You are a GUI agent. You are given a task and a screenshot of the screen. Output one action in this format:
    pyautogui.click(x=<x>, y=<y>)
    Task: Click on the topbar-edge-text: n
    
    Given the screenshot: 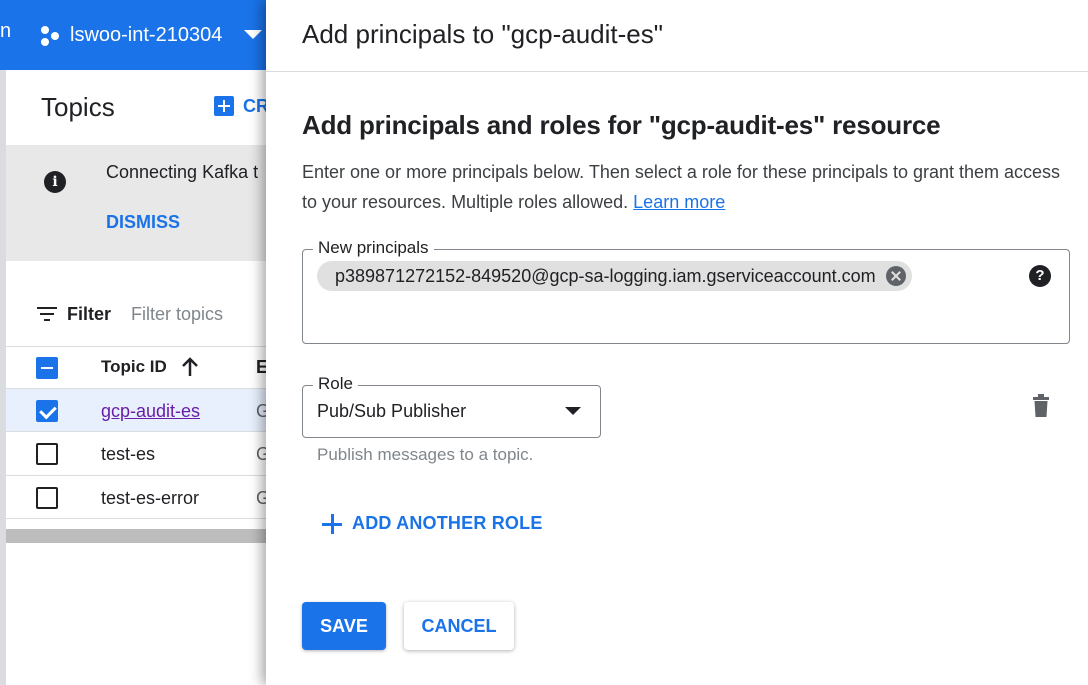 What is the action you would take?
    pyautogui.click(x=6, y=31)
    